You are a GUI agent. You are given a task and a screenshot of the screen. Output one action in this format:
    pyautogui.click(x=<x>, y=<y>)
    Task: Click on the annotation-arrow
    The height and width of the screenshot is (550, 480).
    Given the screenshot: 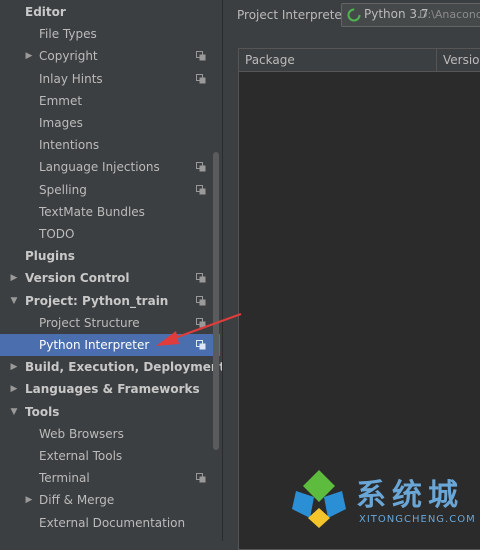 What is the action you would take?
    pyautogui.click(x=199, y=329)
    